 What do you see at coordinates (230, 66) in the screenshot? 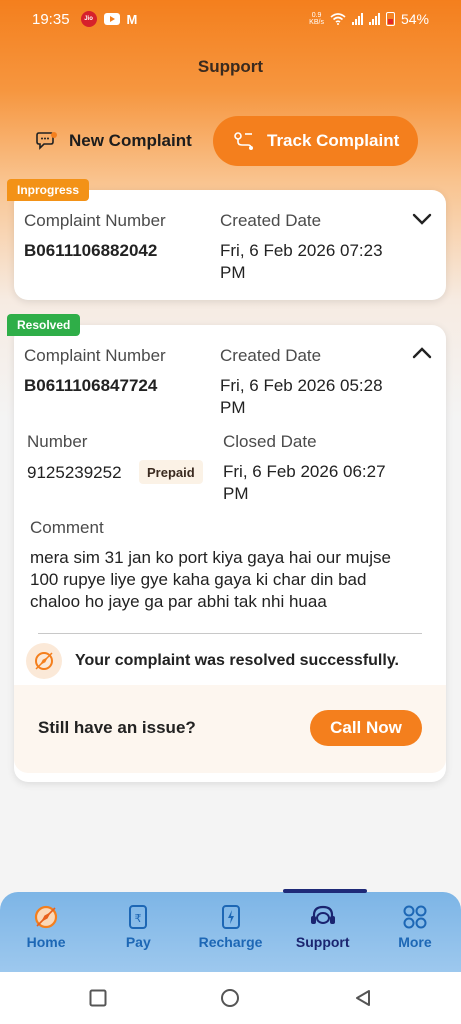
I see `page-title: Support` at bounding box center [230, 66].